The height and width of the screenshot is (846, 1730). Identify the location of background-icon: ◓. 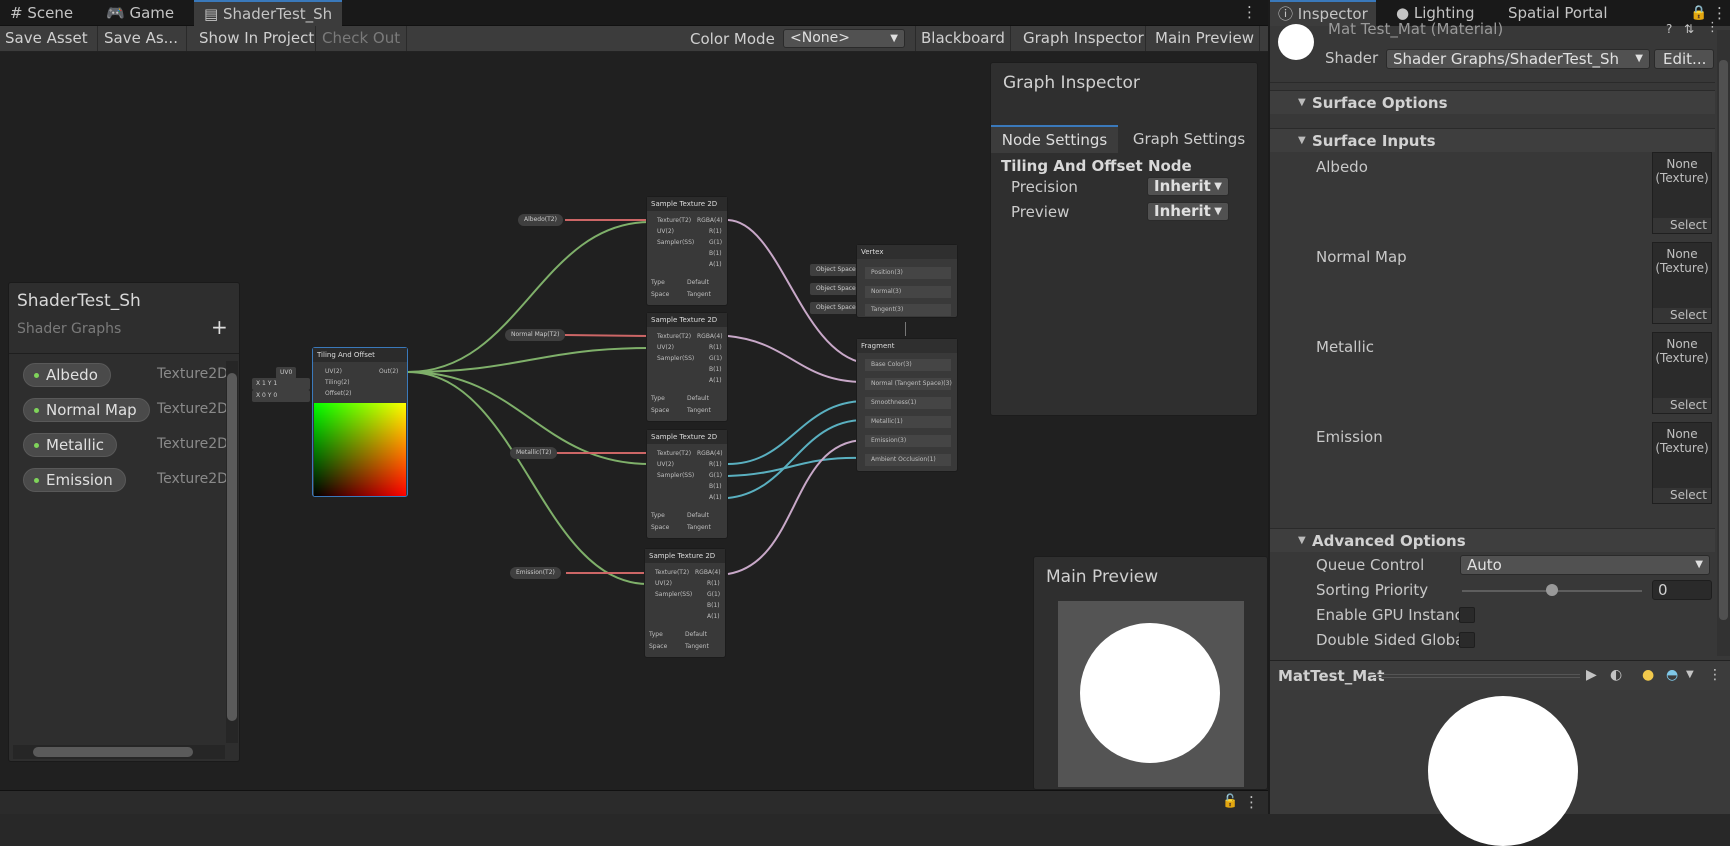
(1672, 675).